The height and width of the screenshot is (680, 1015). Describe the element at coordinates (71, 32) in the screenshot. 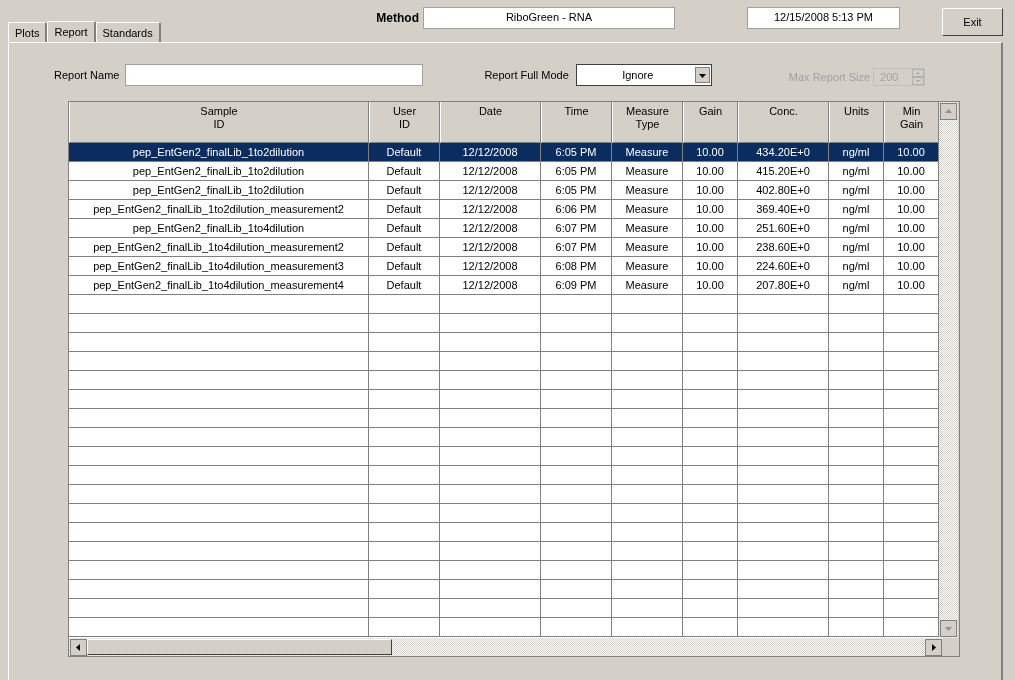

I see `tab: Report` at that location.